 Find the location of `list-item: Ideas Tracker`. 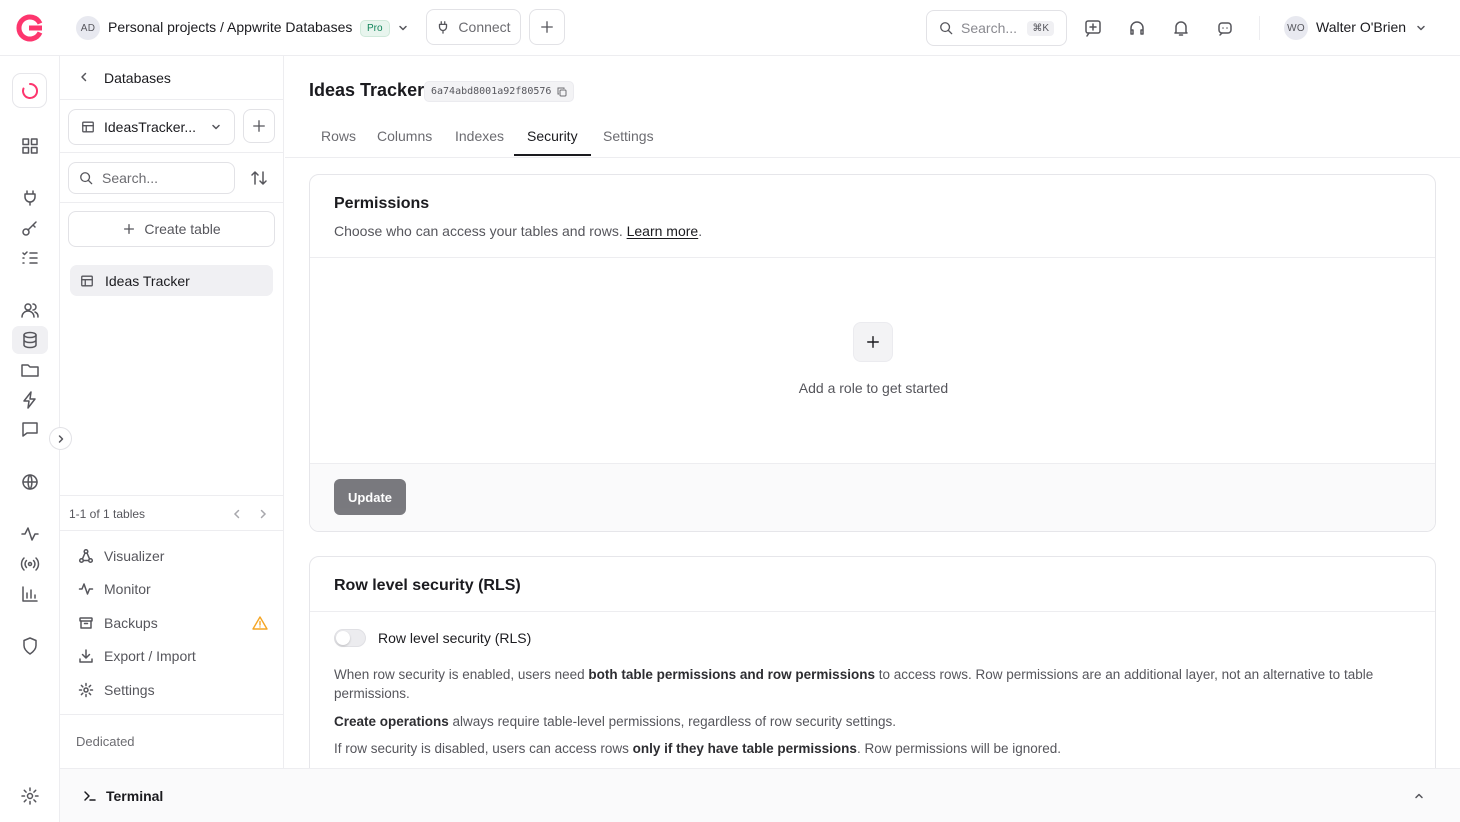

list-item: Ideas Tracker is located at coordinates (171, 280).